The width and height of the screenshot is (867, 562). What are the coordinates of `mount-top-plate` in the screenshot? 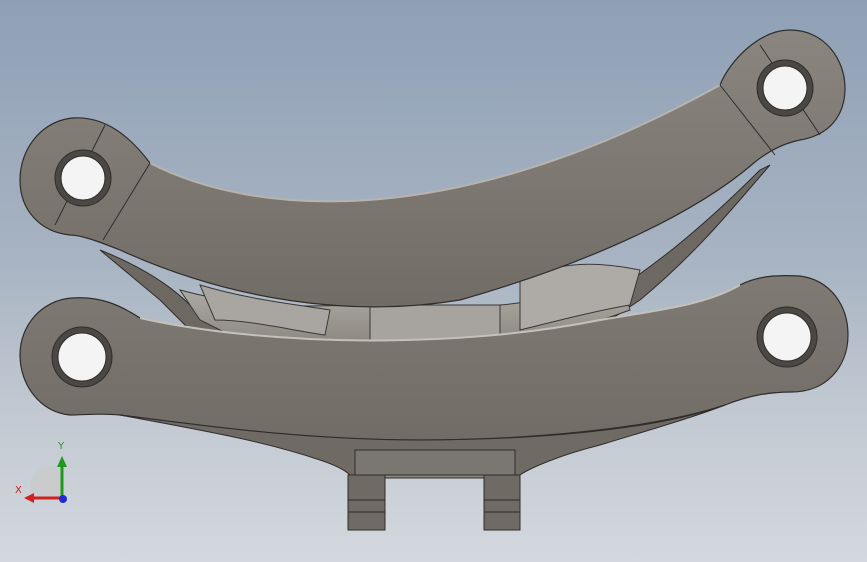 It's located at (435, 462).